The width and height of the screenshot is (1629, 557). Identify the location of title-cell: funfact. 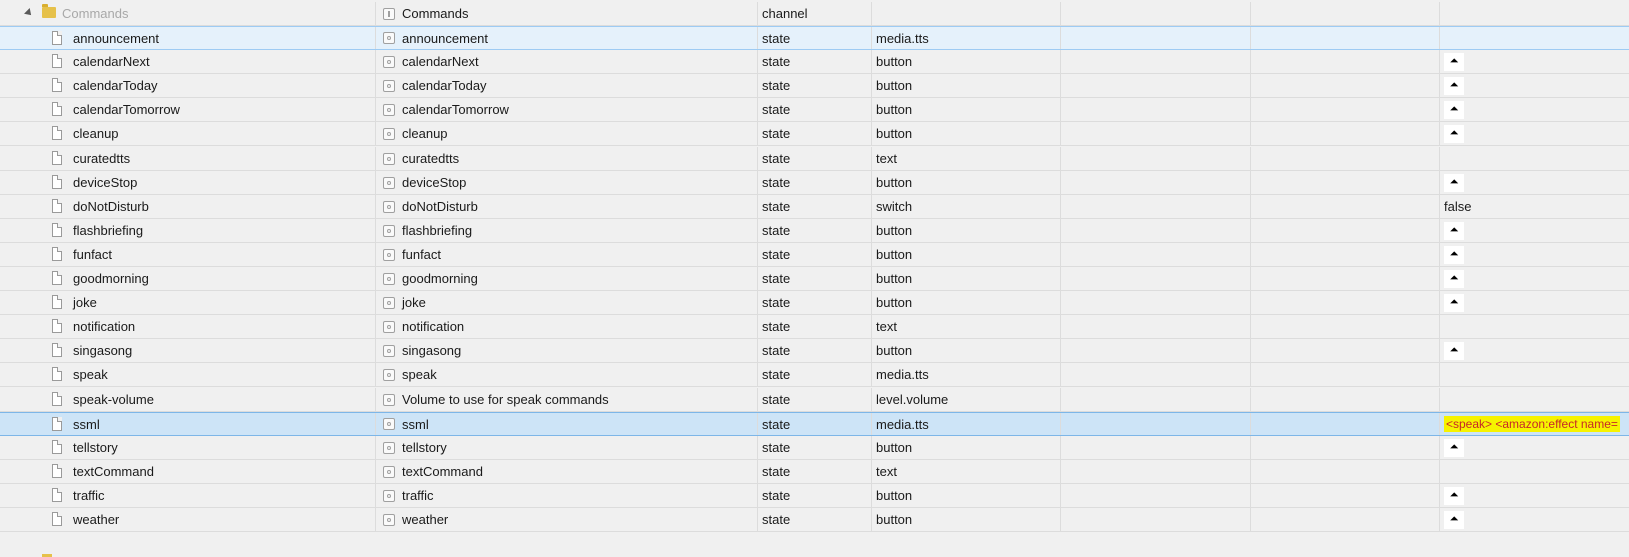
(567, 254).